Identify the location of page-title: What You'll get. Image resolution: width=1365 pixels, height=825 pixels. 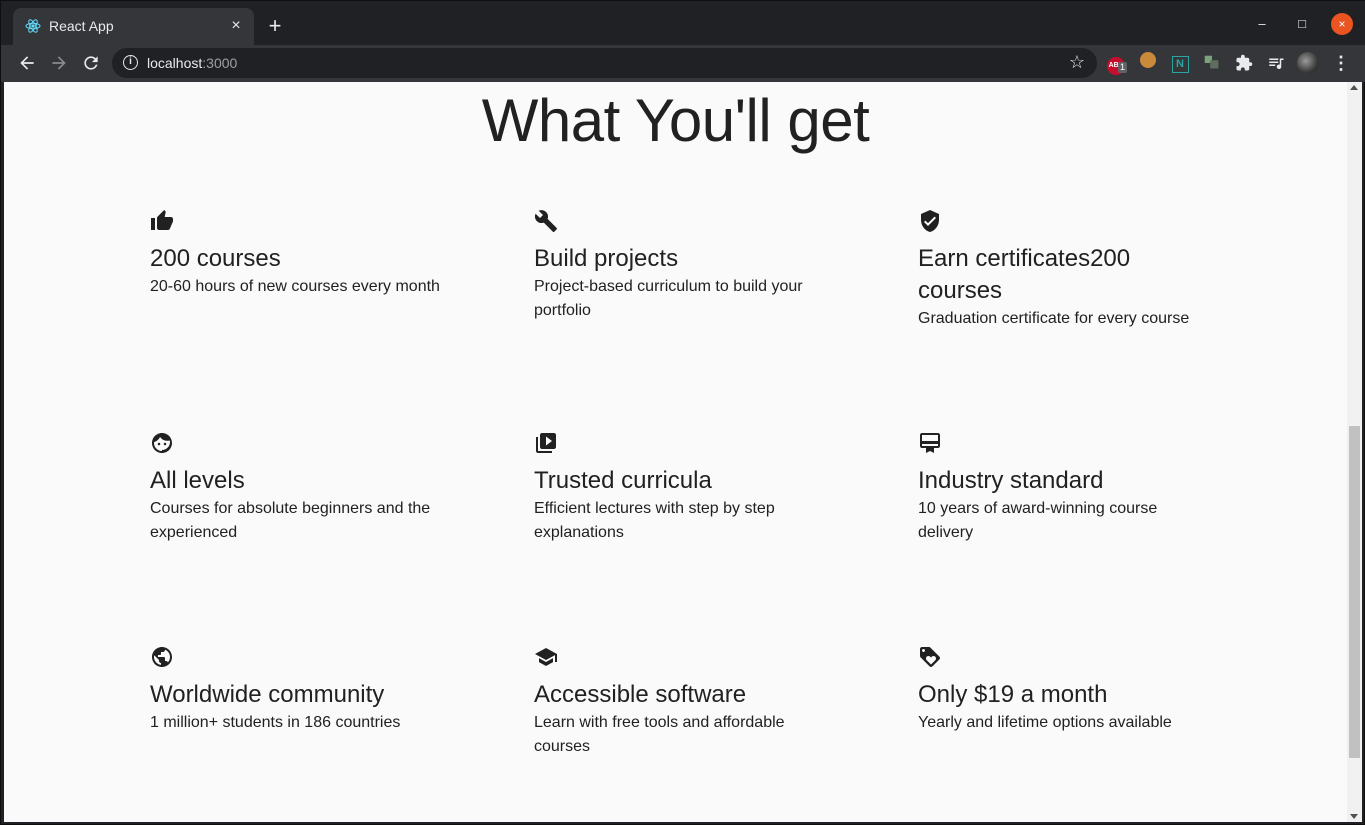
(675, 120).